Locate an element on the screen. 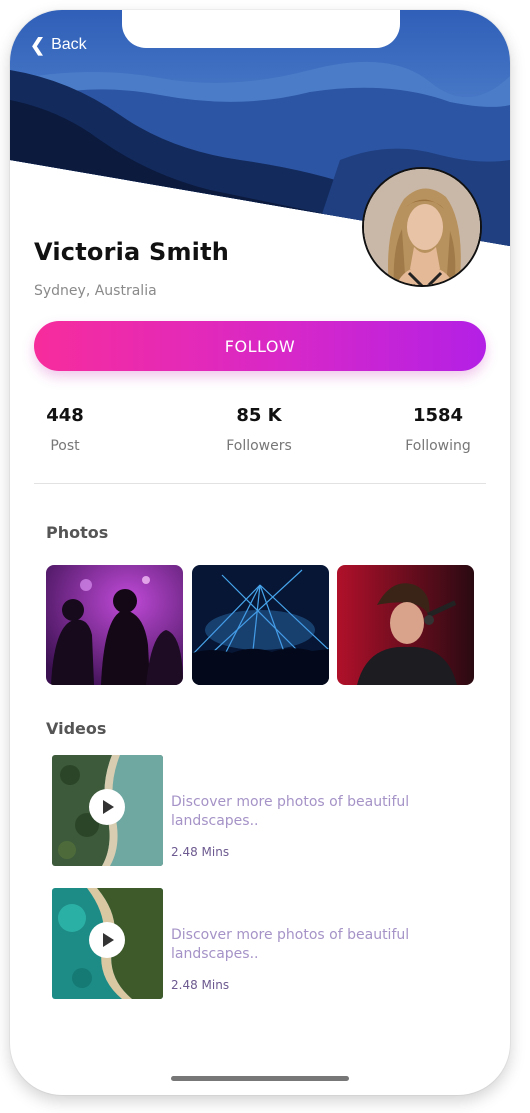 This screenshot has width=530, height=1113. profile-location: Sydney, Australia is located at coordinates (95, 291).